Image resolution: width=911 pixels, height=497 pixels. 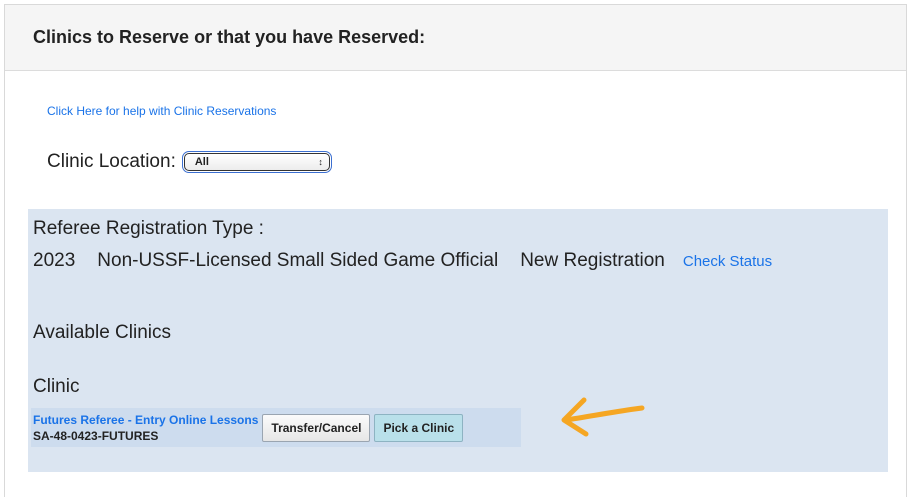 I want to click on hand-drawn-arrow-icon, so click(x=603, y=417).